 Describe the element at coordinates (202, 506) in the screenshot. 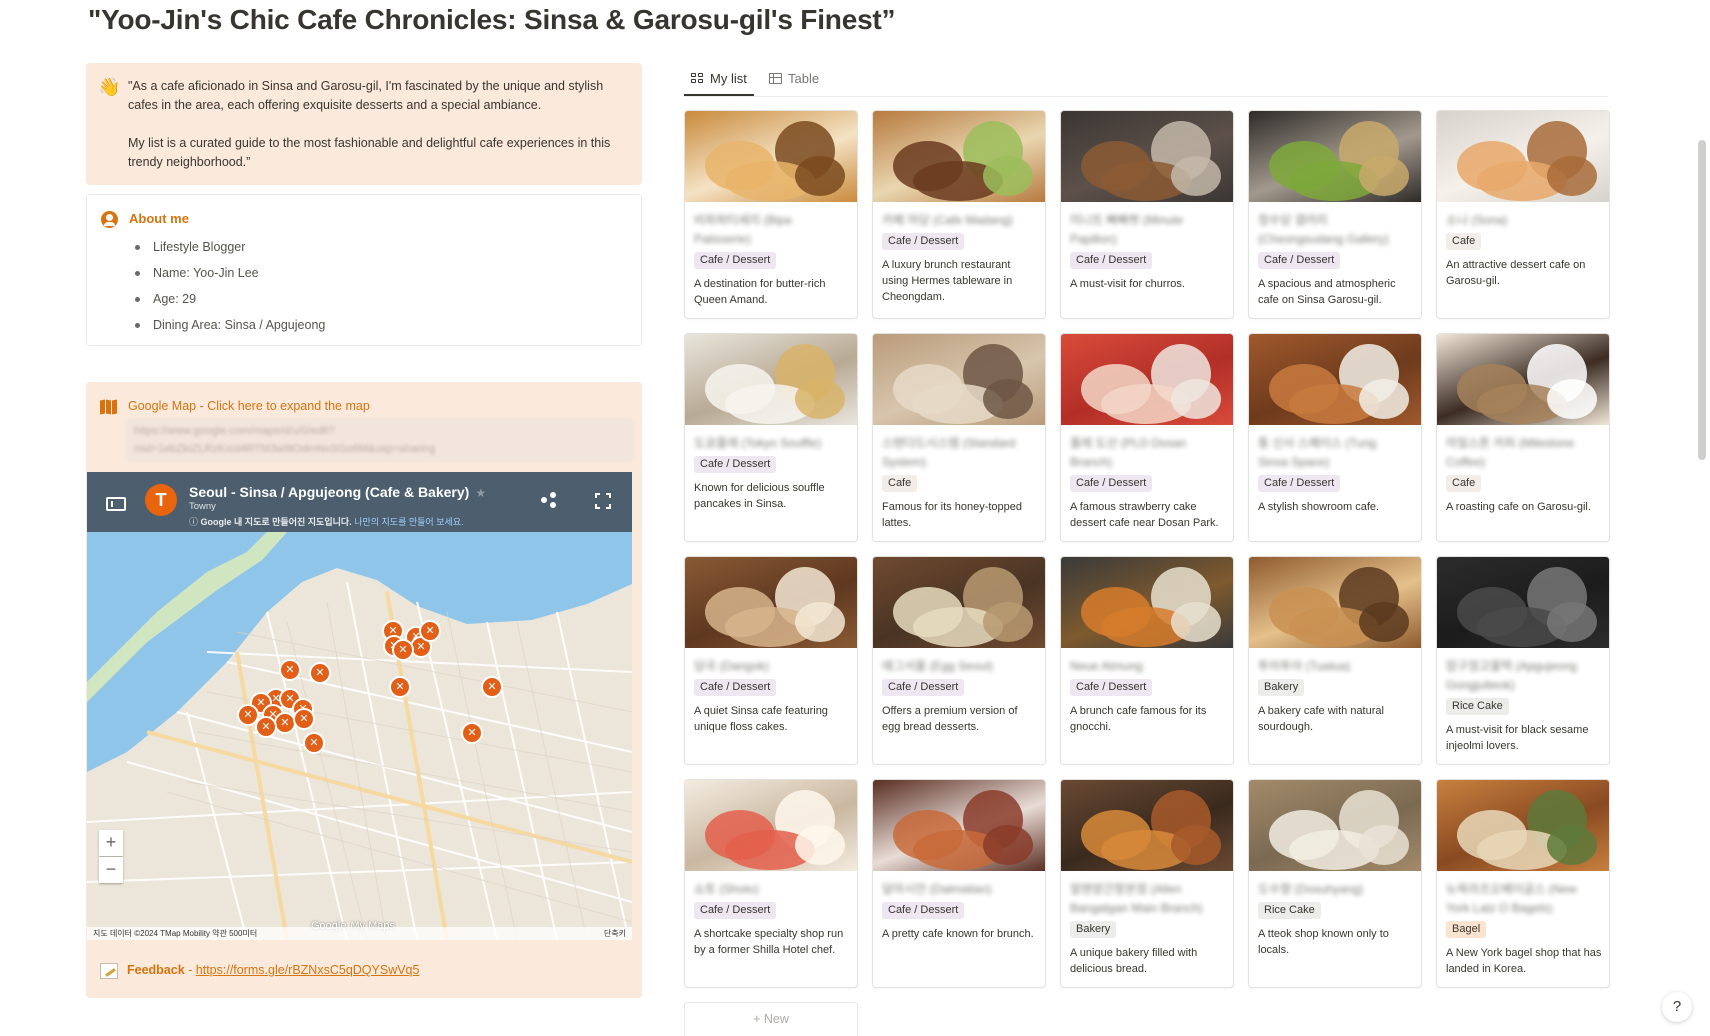

I see `map-author: Towny` at that location.